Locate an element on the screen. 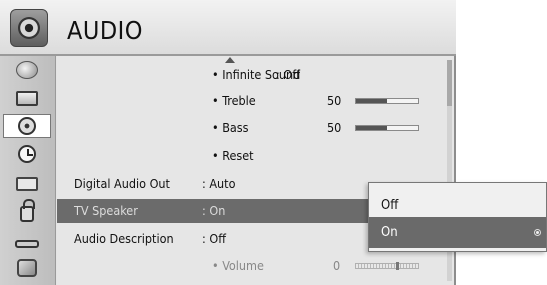  menu-item-reset: • Reset is located at coordinates (255, 156).